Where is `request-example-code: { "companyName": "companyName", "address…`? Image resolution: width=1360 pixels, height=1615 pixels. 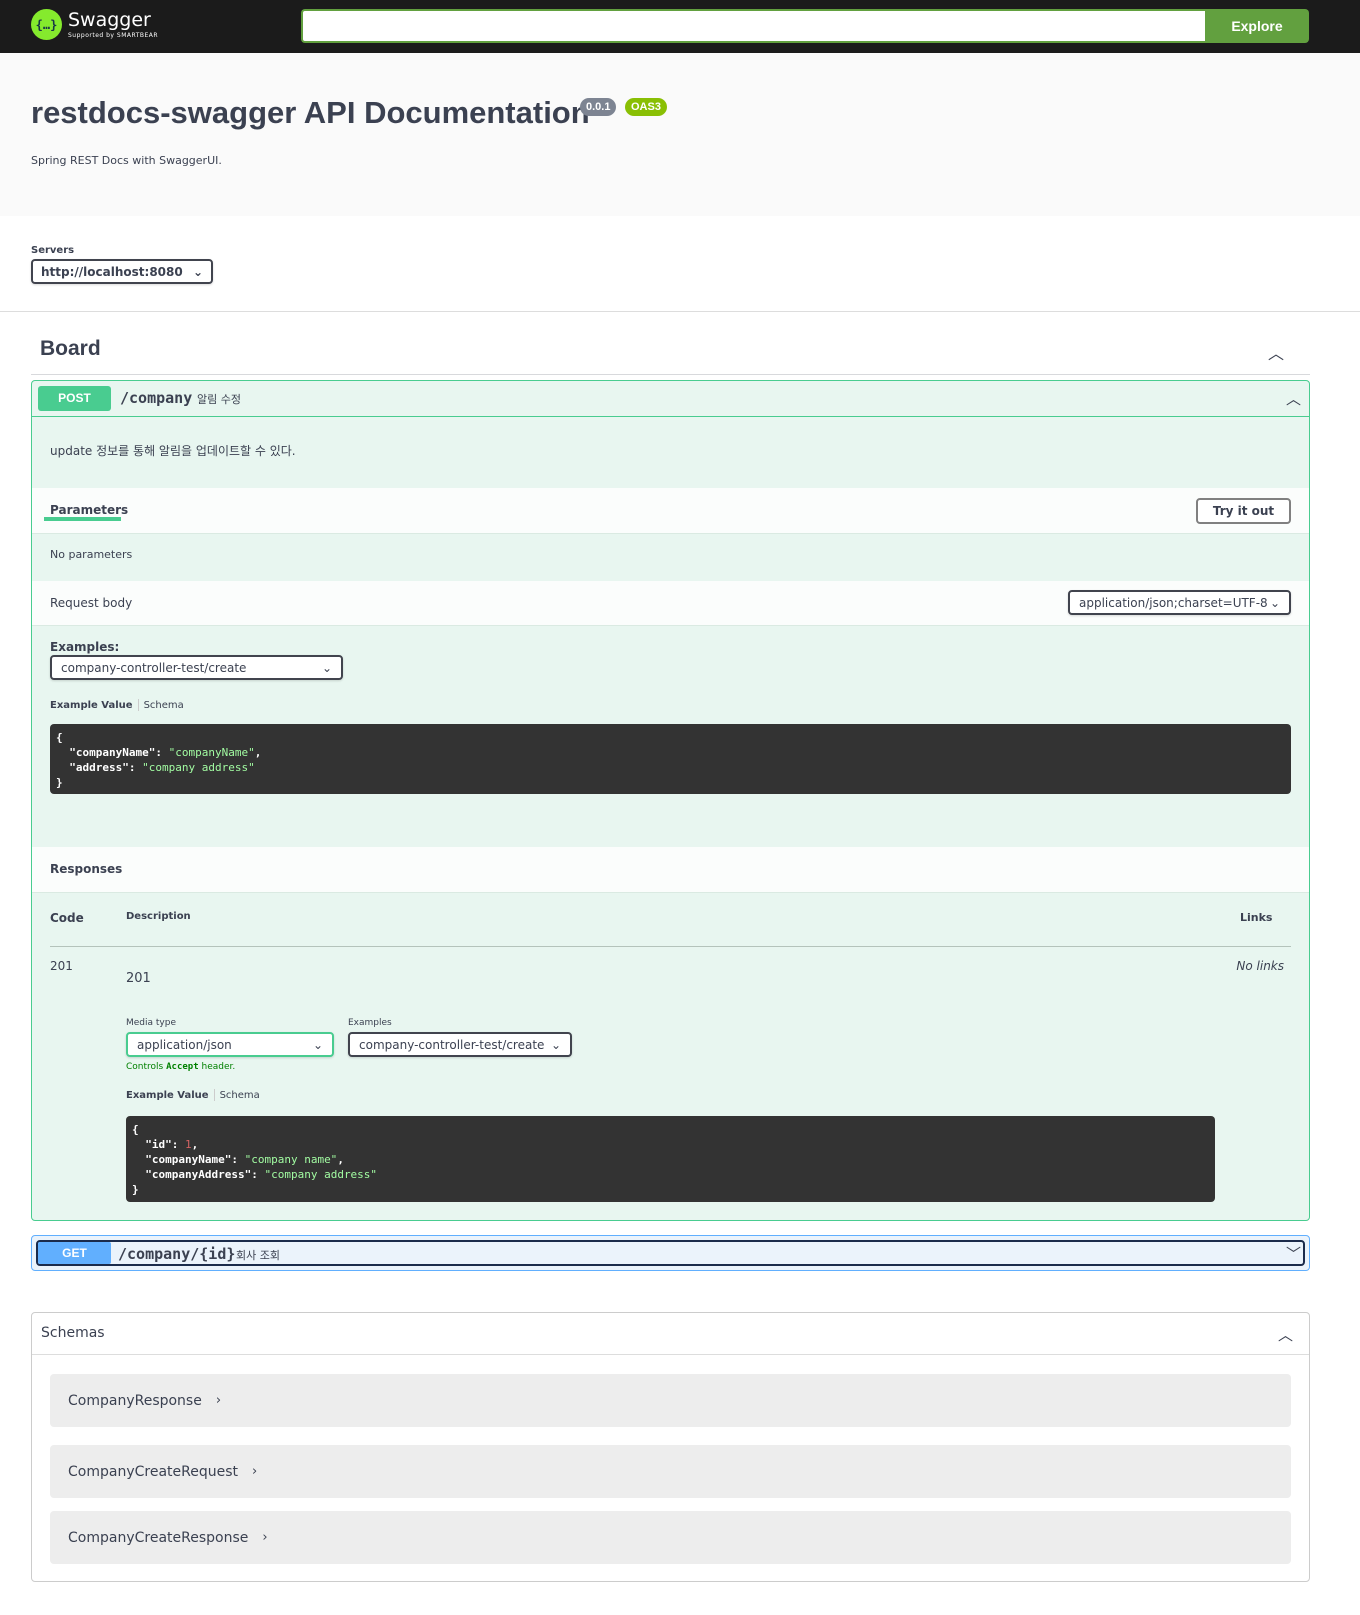
request-example-code: { "companyName": "companyName", "address… is located at coordinates (670, 759).